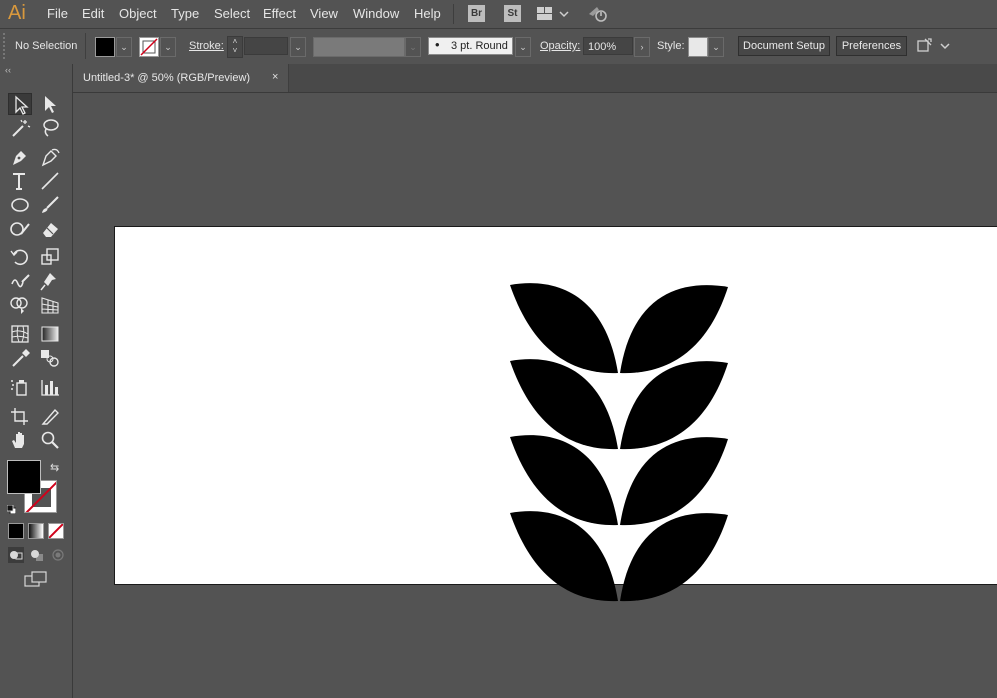  What do you see at coordinates (20, 416) in the screenshot?
I see `artboard-tool-icon` at bounding box center [20, 416].